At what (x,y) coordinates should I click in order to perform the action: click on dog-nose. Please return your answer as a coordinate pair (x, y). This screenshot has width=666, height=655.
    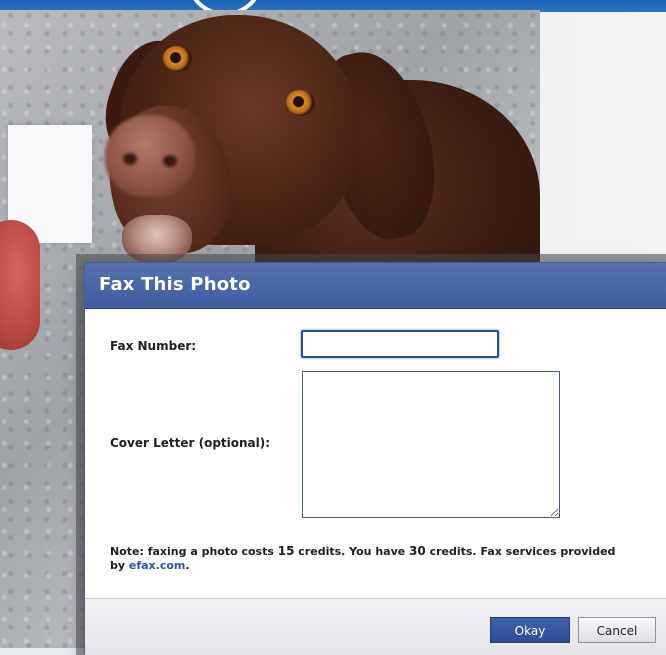
    Looking at the image, I should click on (150, 156).